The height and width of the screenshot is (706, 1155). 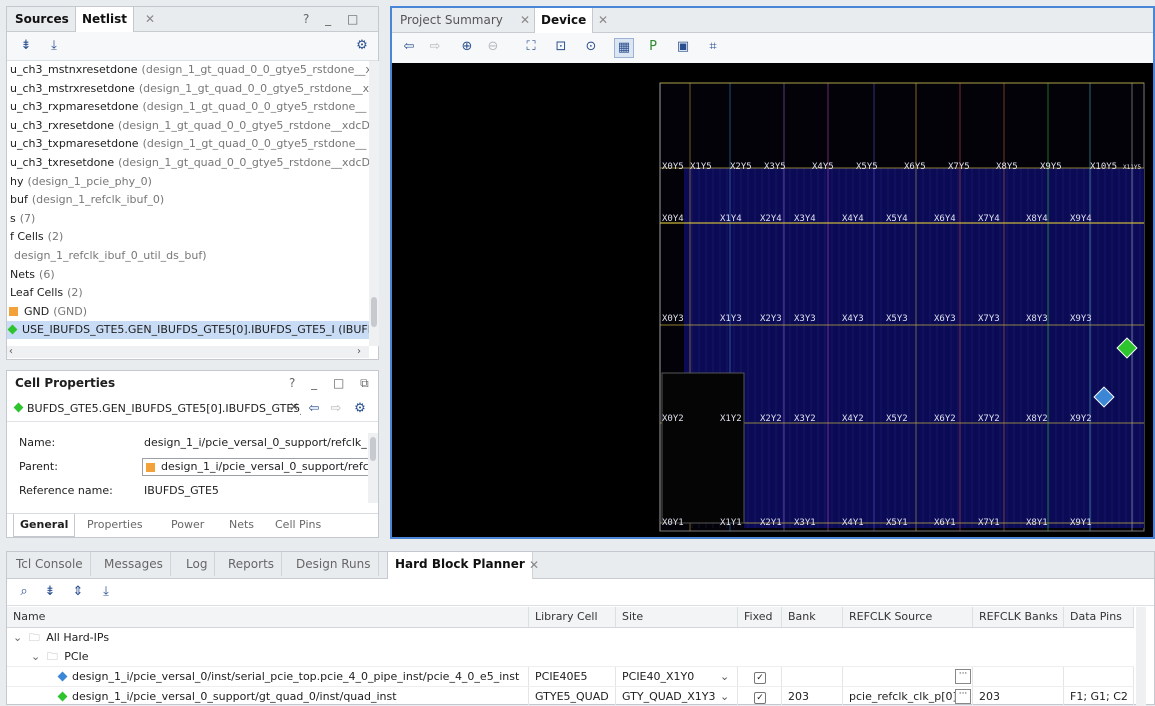 What do you see at coordinates (76, 656) in the screenshot?
I see `tree-label: PCIe` at bounding box center [76, 656].